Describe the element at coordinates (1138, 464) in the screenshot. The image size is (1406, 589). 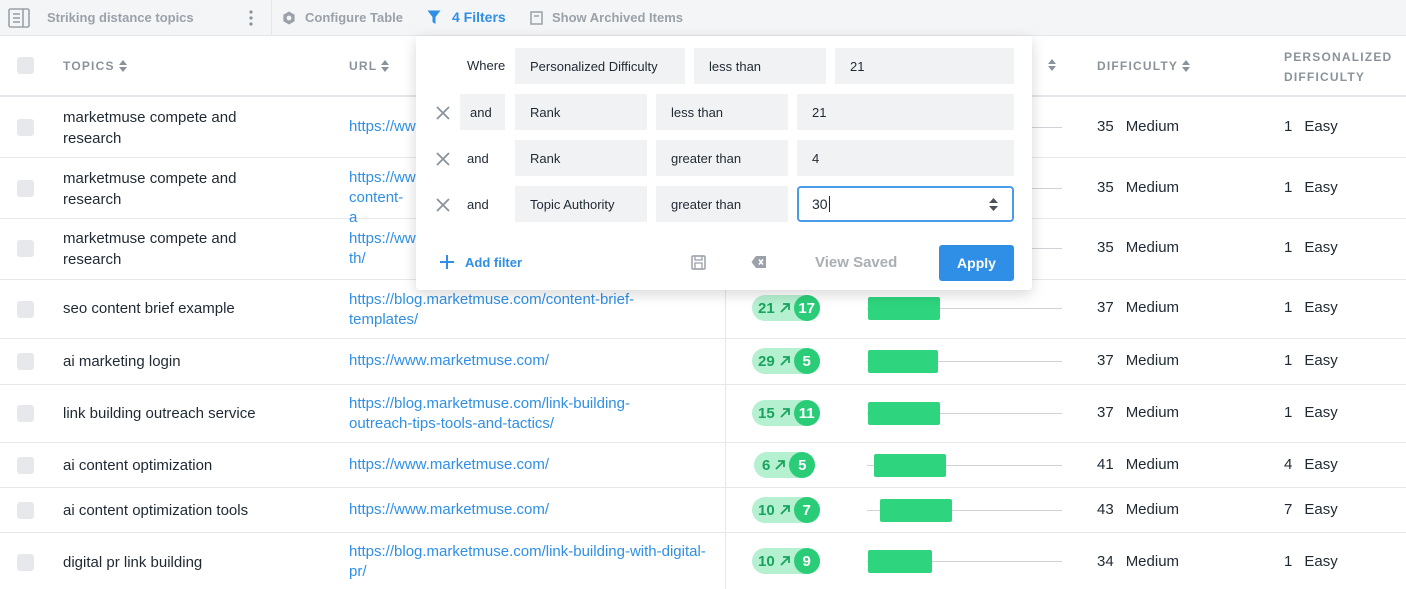
I see `difficulty-cell: 41 Medium` at that location.